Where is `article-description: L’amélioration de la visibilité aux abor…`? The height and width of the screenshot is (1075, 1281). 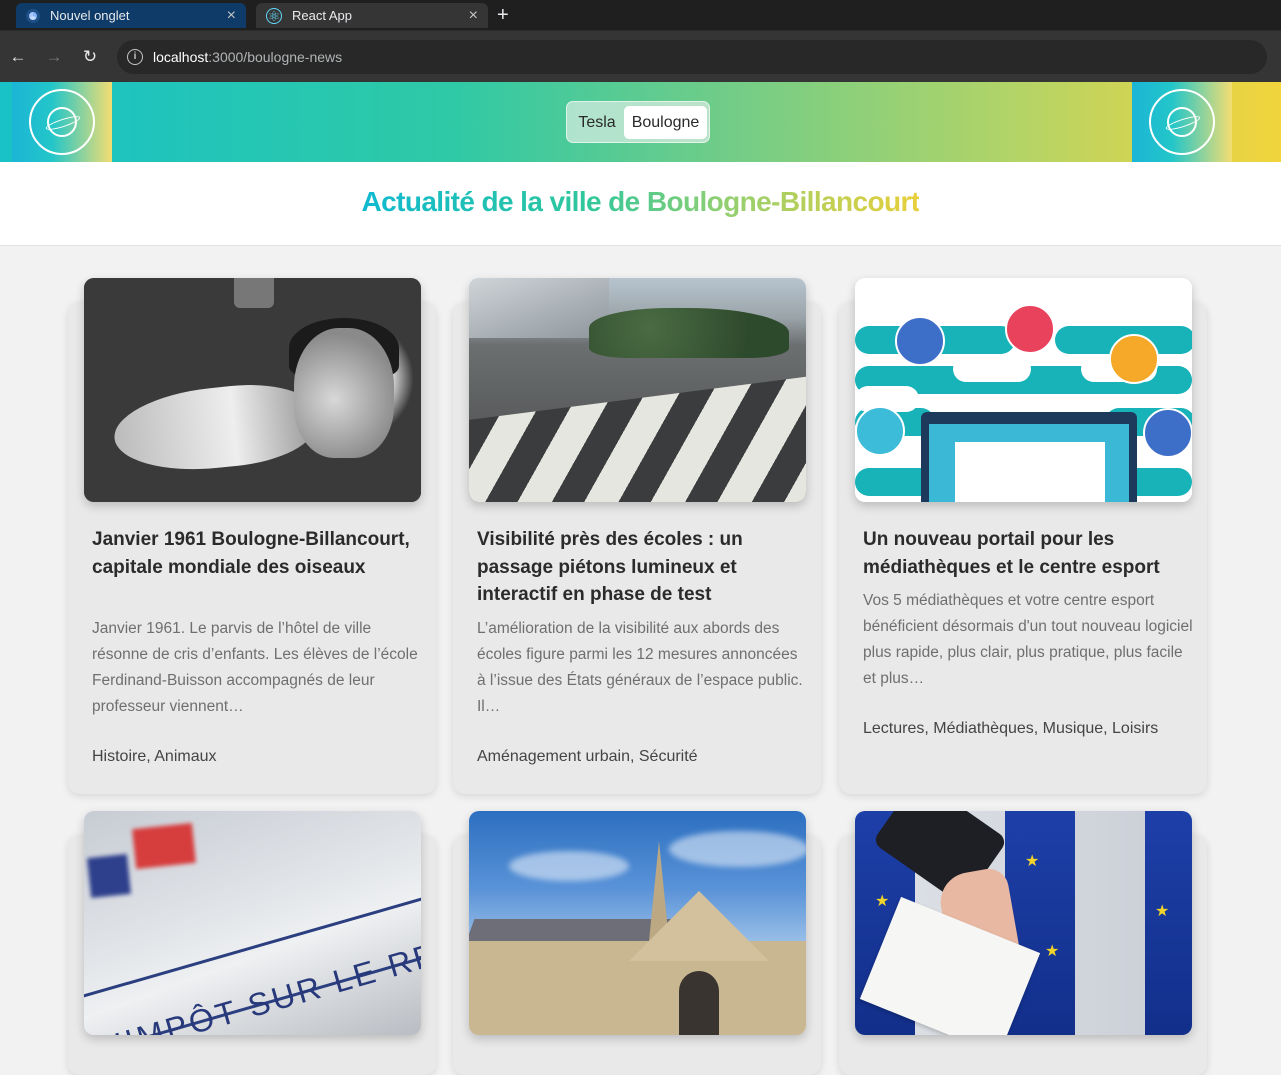 article-description: L’amélioration de la visibilité aux abor… is located at coordinates (640, 667).